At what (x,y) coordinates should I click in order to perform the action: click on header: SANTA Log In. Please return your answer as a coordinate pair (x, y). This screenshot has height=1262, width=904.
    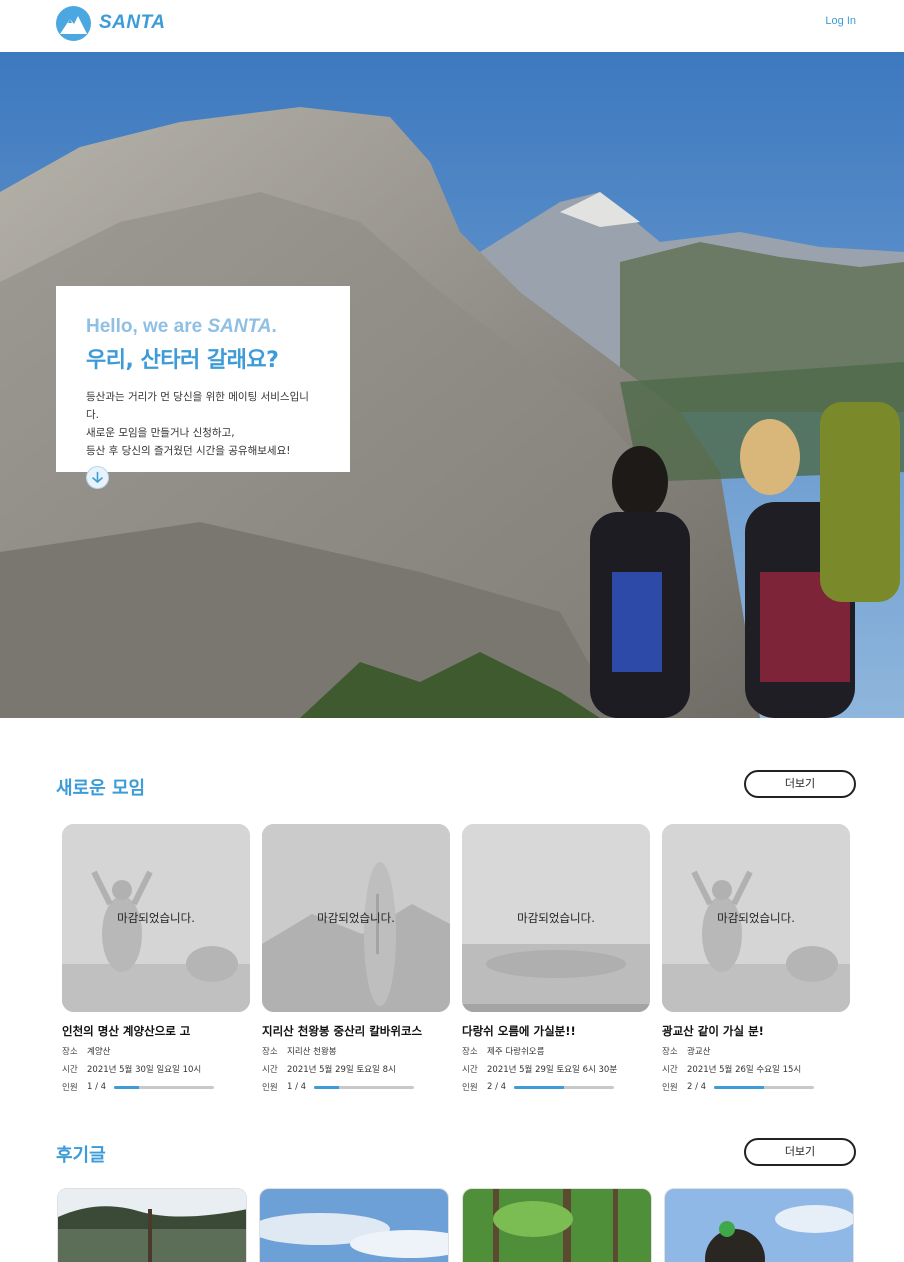
    Looking at the image, I should click on (452, 26).